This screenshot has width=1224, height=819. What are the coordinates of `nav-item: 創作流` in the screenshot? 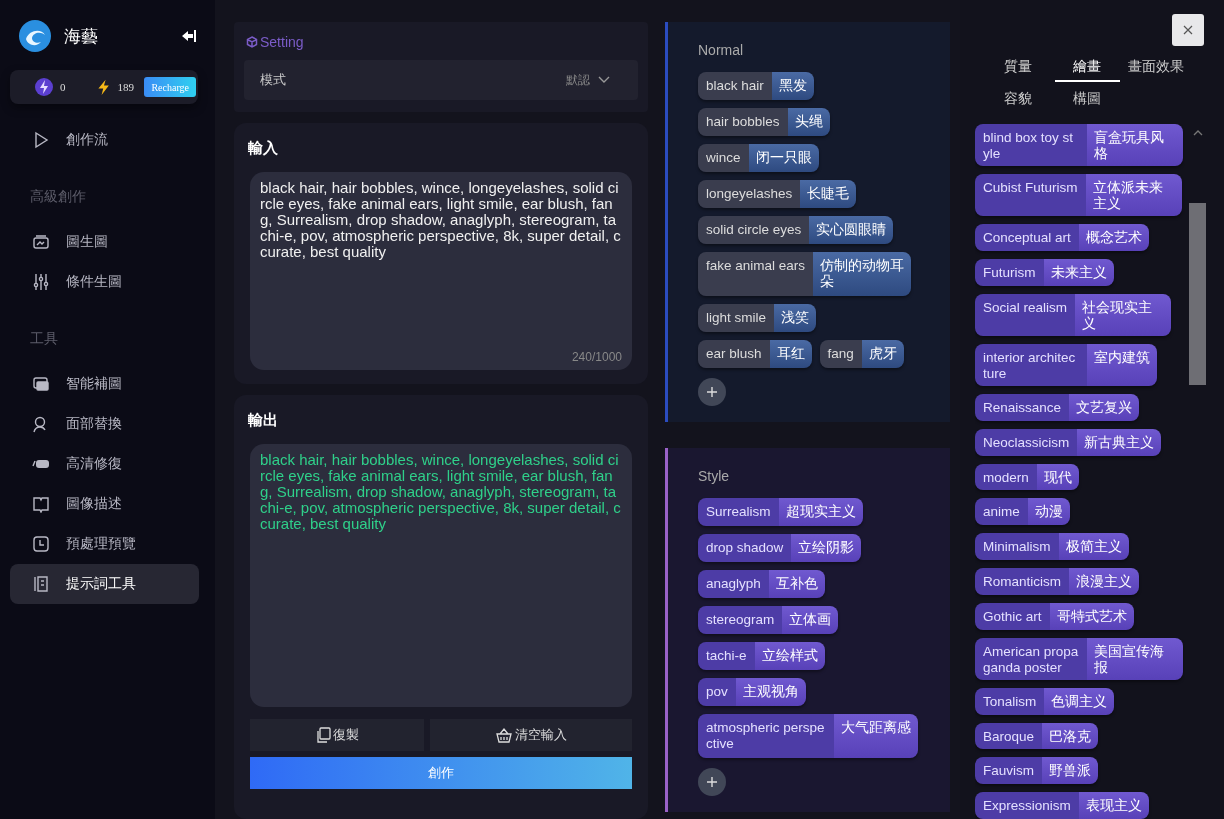 It's located at (104, 140).